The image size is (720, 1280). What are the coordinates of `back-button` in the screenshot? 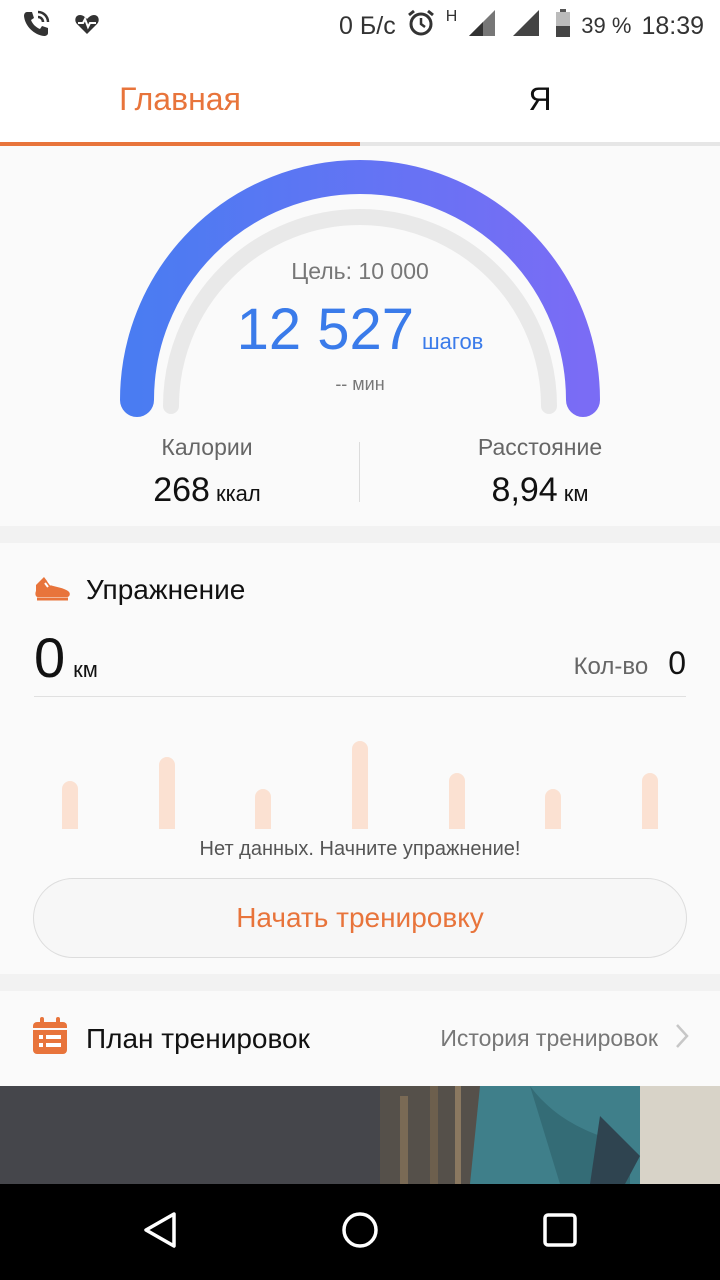 It's located at (160, 1232).